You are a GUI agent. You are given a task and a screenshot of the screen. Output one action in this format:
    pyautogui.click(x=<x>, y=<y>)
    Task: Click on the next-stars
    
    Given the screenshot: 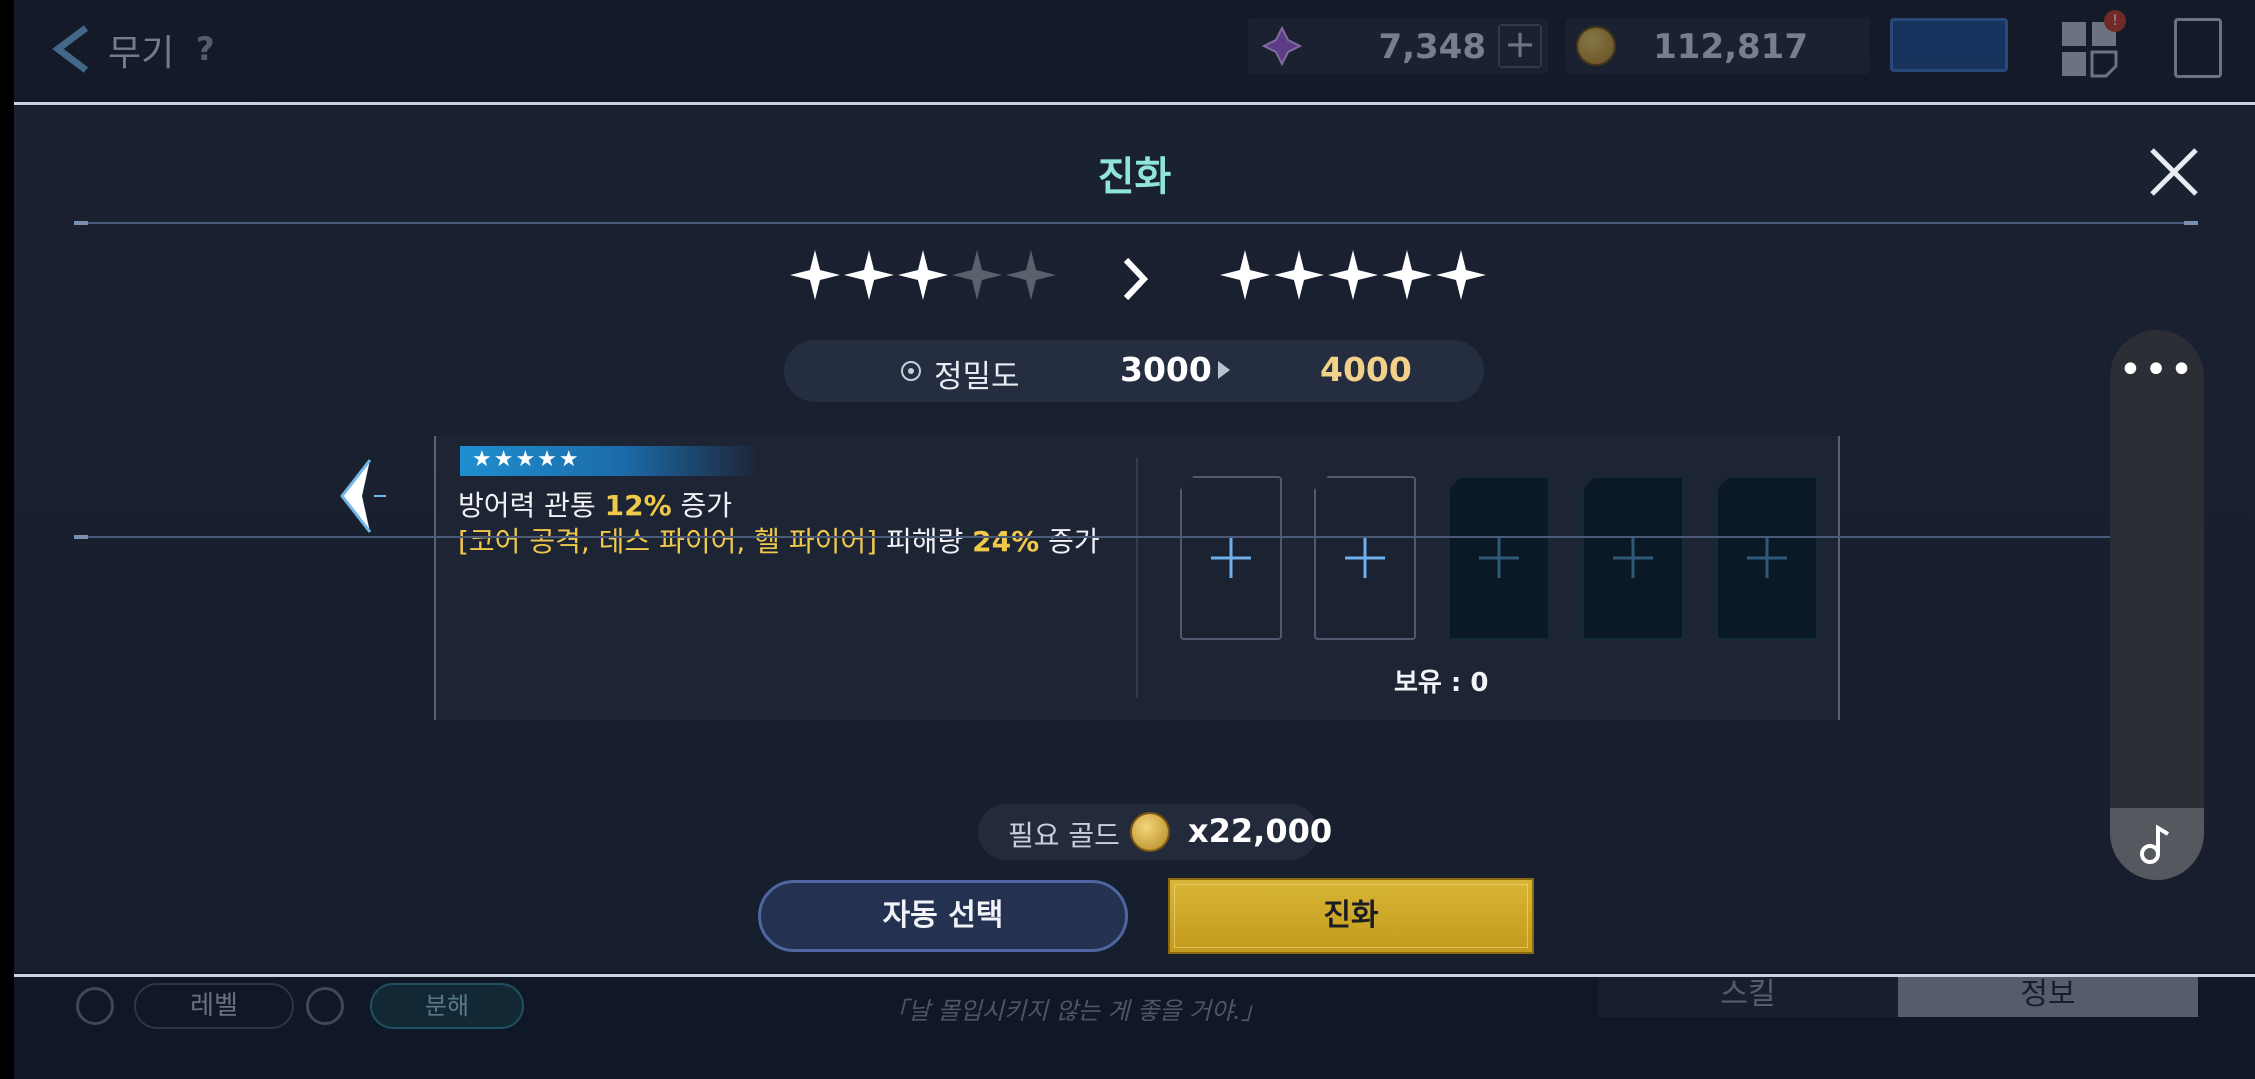 What is the action you would take?
    pyautogui.click(x=1353, y=283)
    